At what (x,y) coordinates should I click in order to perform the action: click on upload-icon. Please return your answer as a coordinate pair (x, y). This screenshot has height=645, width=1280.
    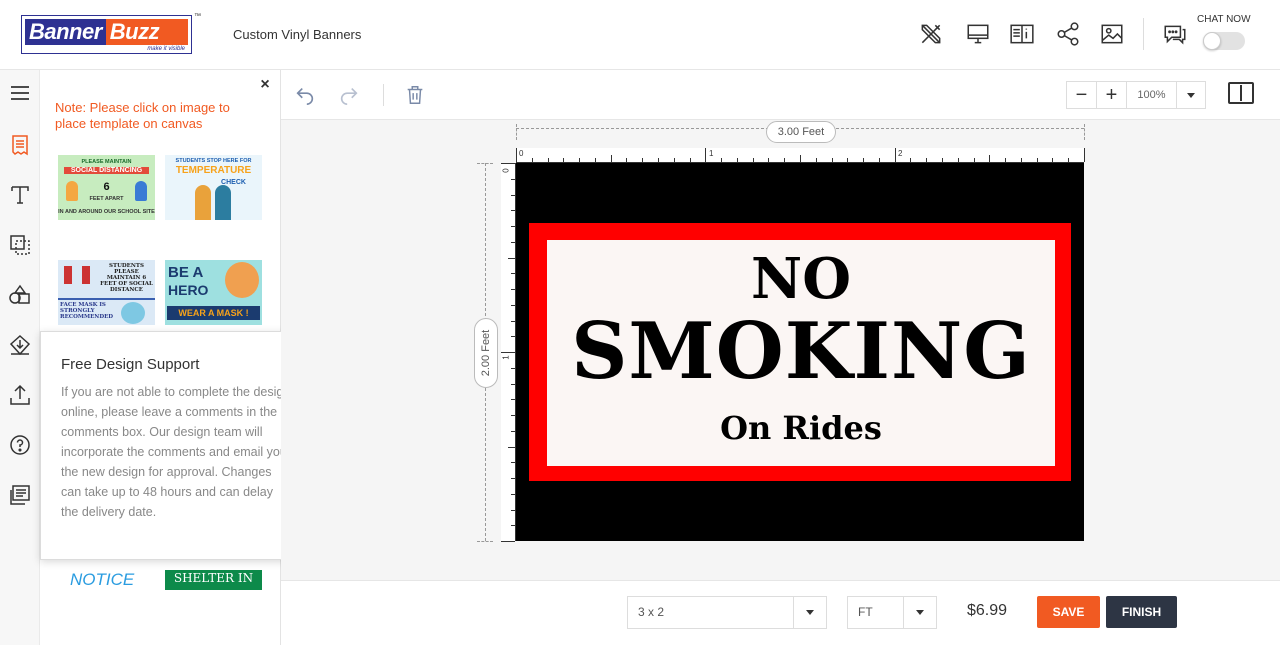
    Looking at the image, I should click on (20, 395).